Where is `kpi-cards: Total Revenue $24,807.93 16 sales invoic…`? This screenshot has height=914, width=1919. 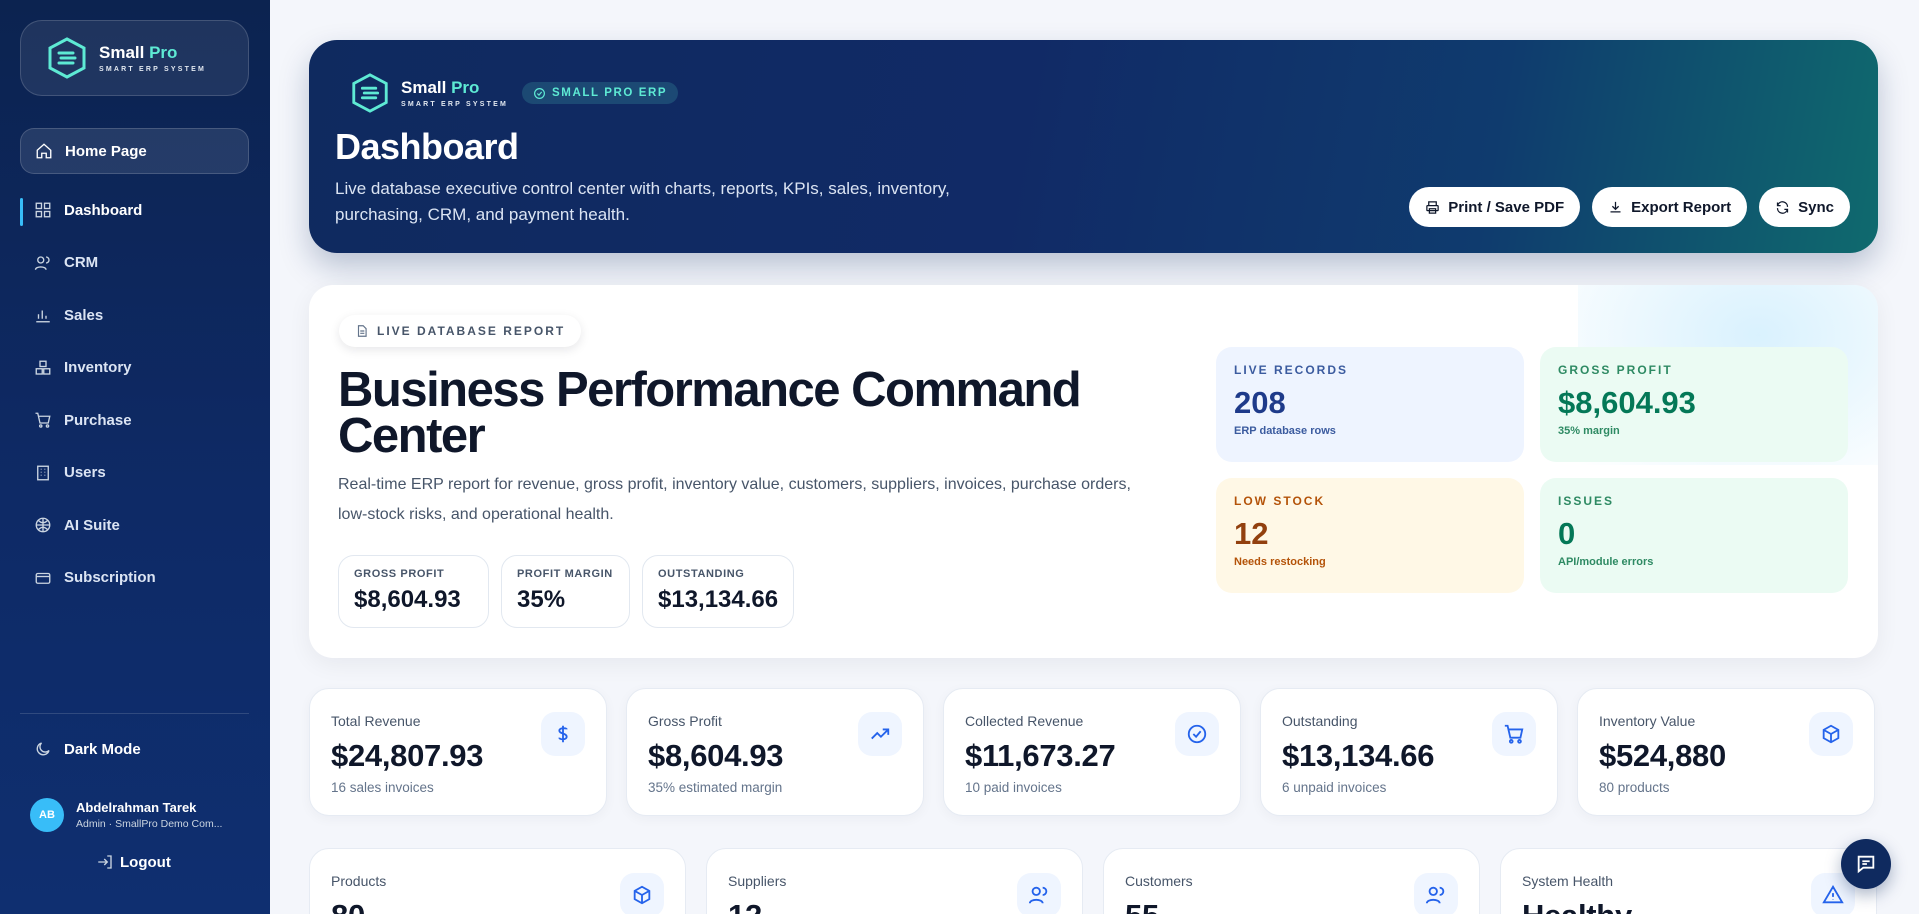
kpi-cards: Total Revenue $24,807.93 16 sales invoic… is located at coordinates (1092, 752).